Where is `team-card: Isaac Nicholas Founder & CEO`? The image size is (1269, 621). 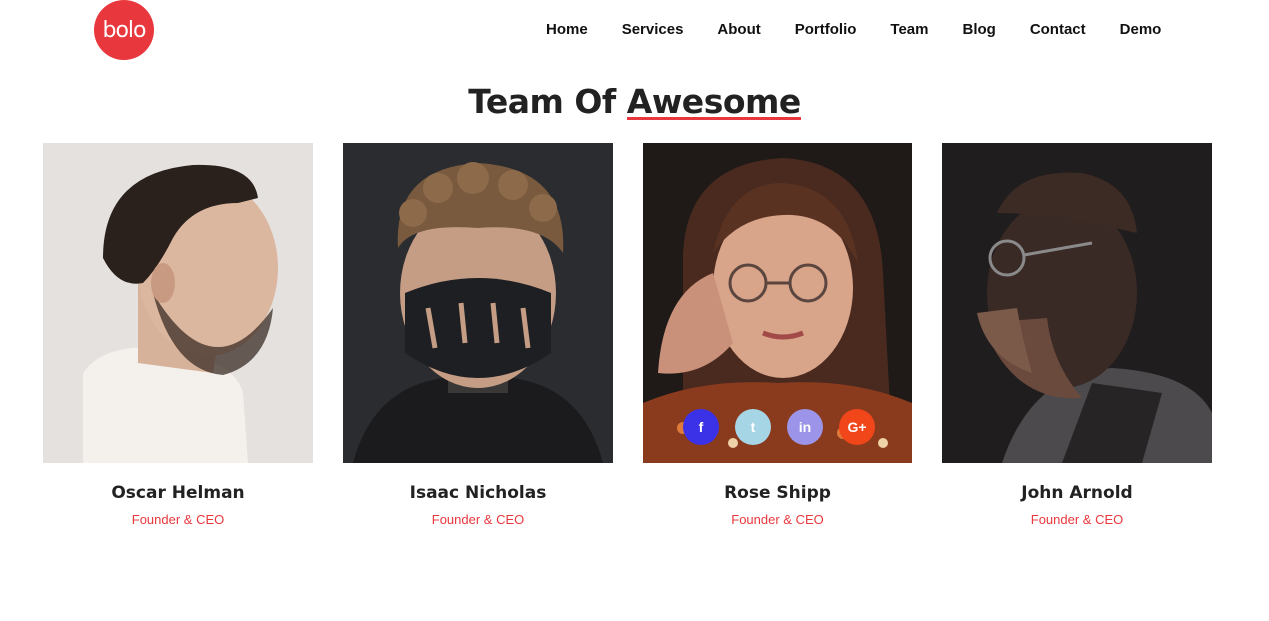 team-card: Isaac Nicholas Founder & CEO is located at coordinates (478, 335).